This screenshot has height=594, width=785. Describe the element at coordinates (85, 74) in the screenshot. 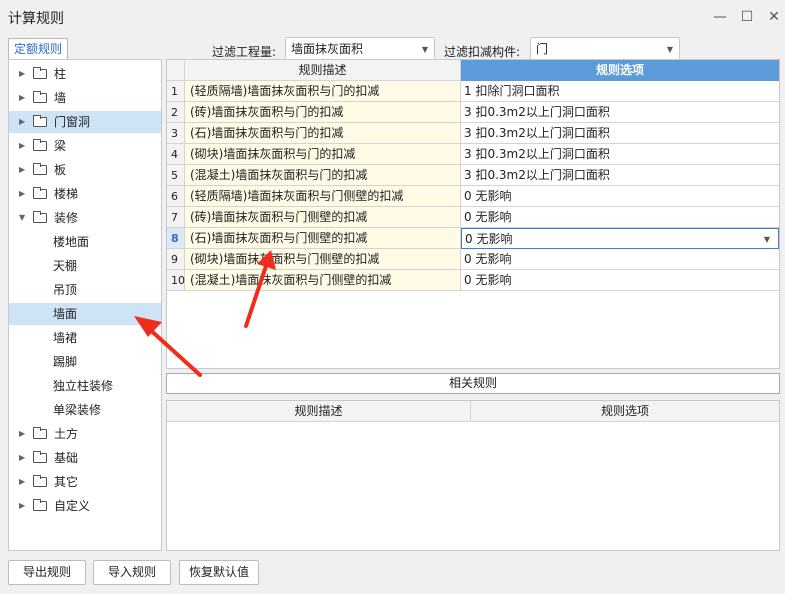

I see `tree-item-column: ▶ 柱` at that location.